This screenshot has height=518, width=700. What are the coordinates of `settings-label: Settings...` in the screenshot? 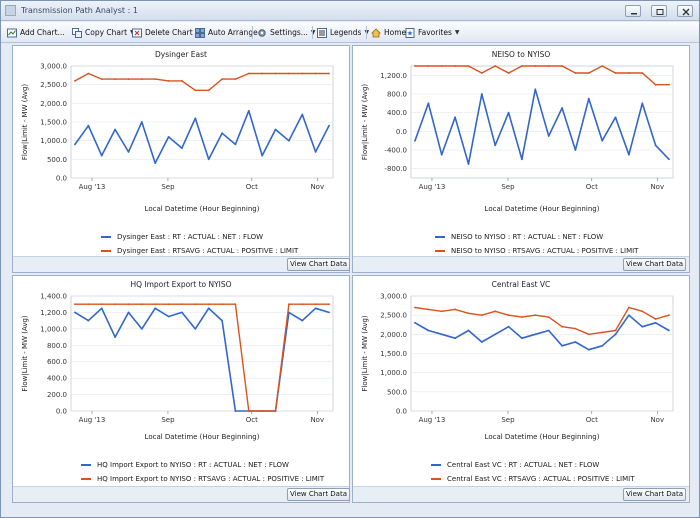 It's located at (289, 32).